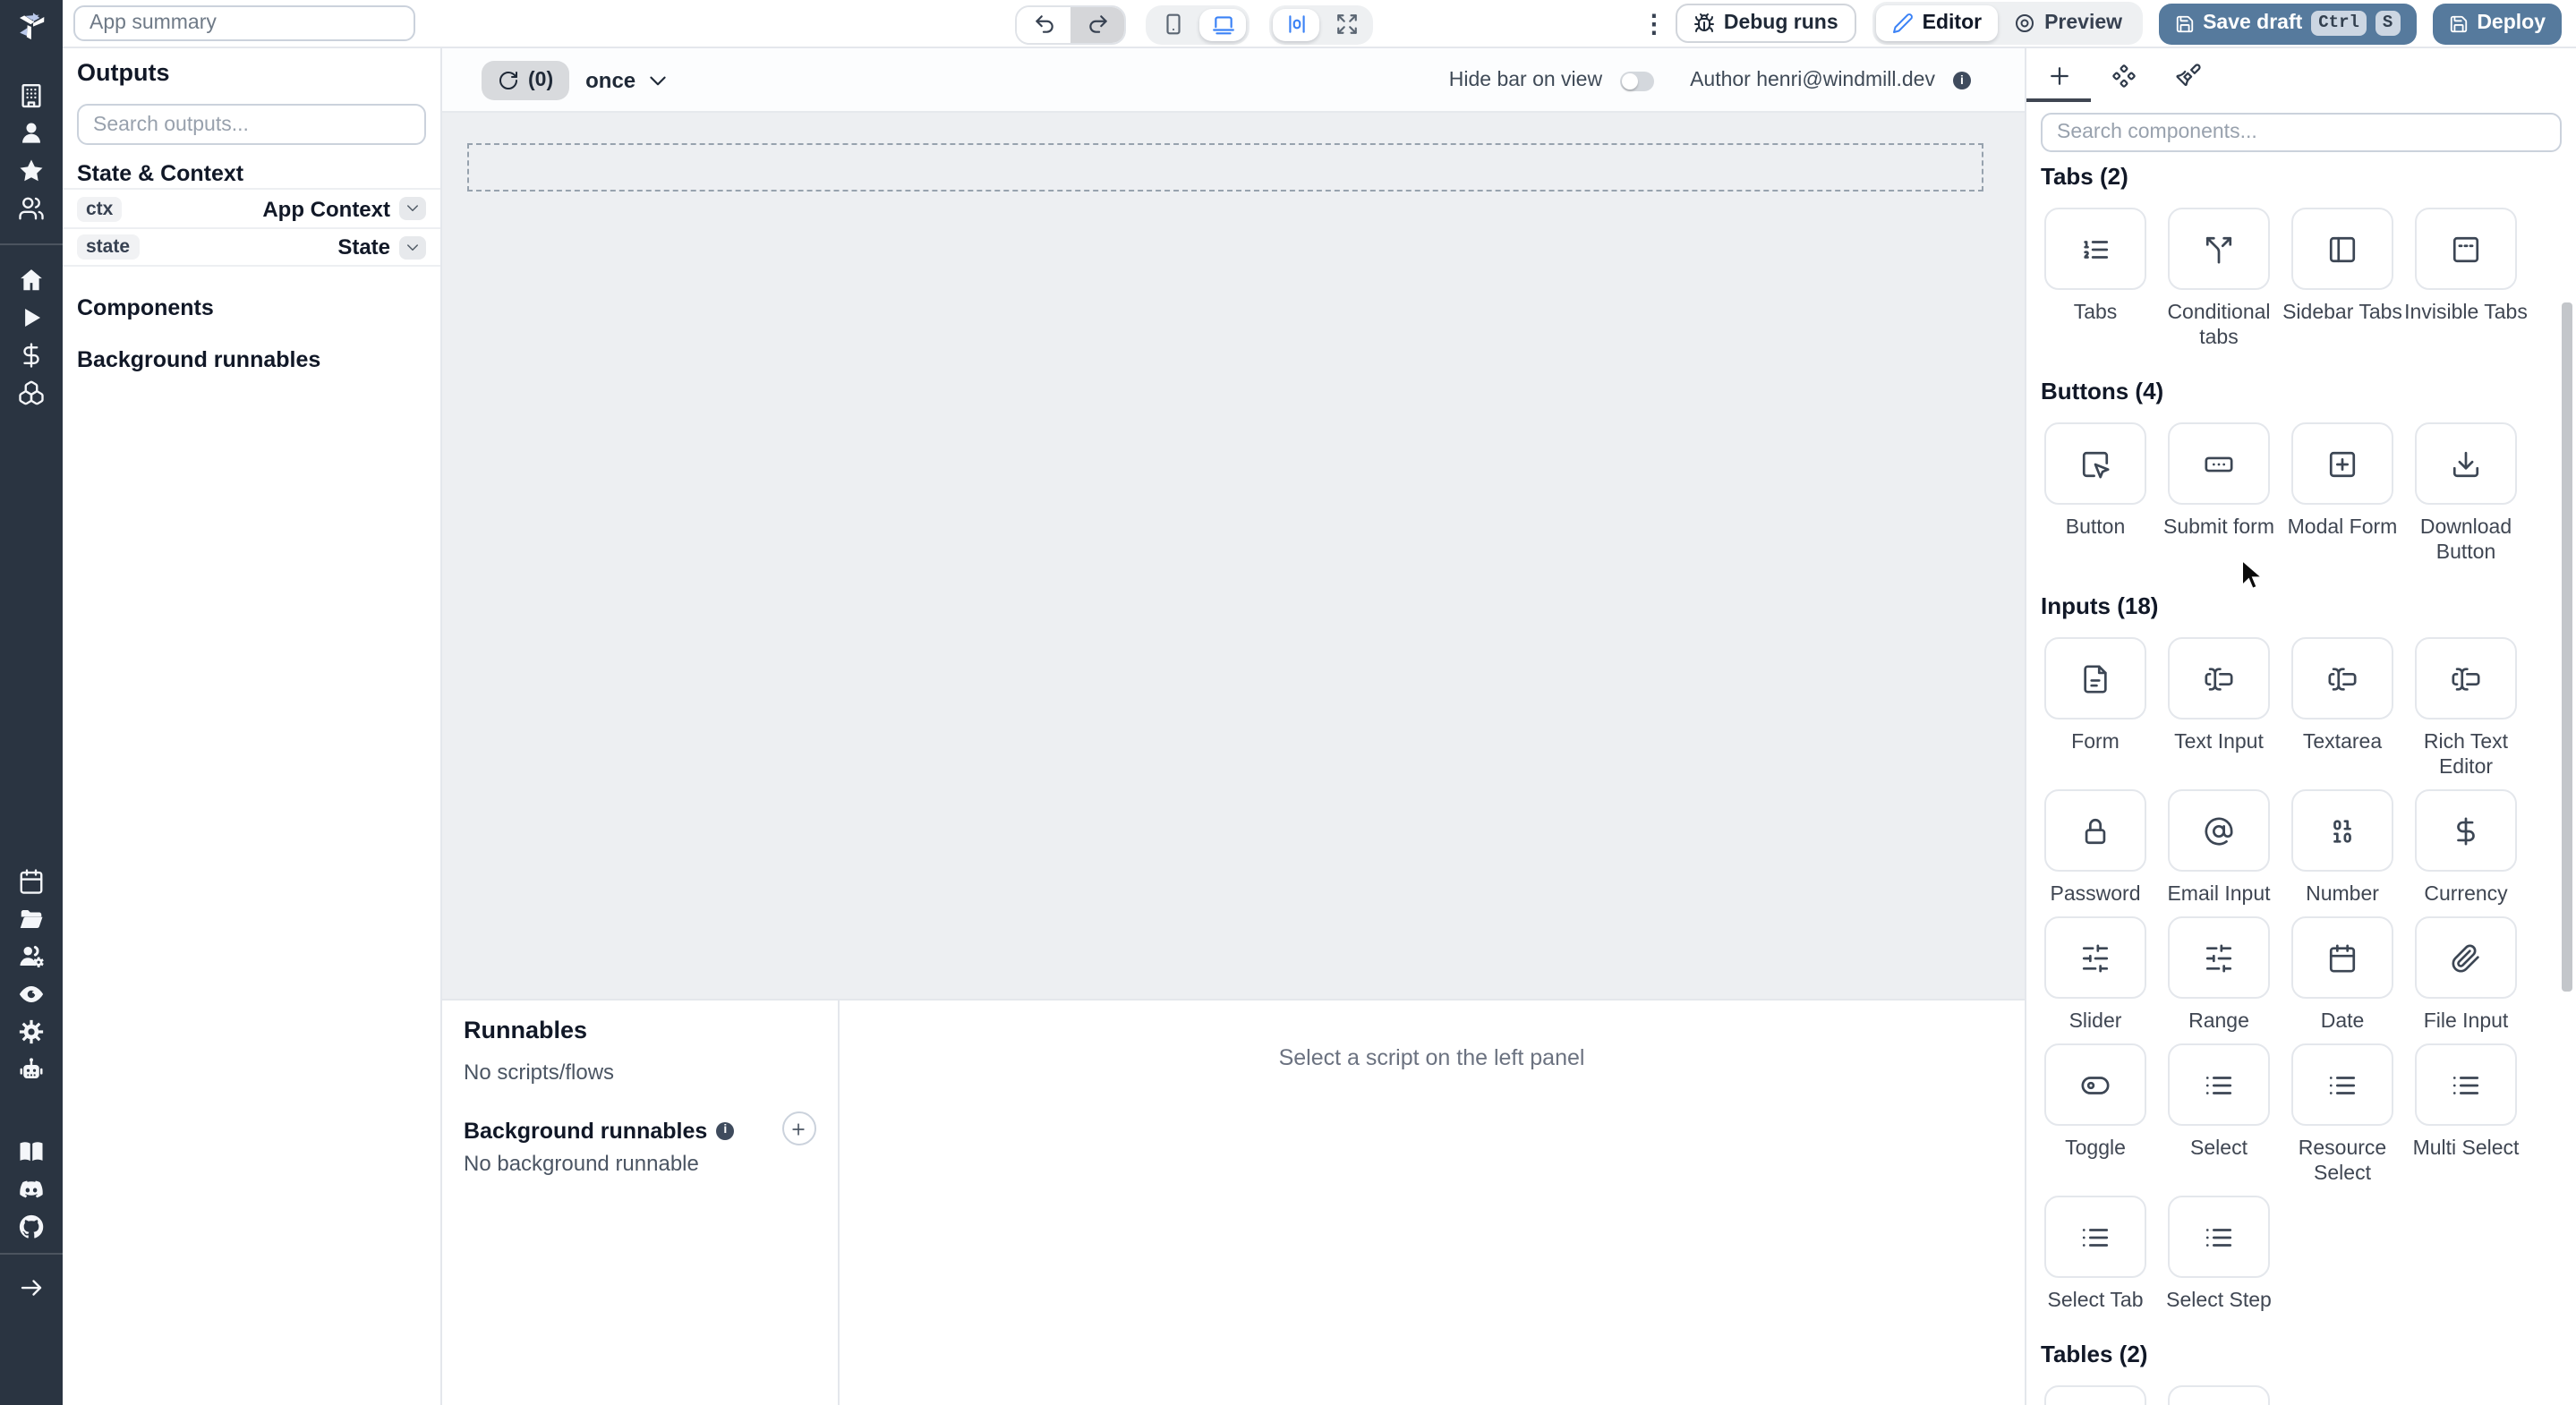 This screenshot has height=1405, width=2576. I want to click on tab-insert-component, so click(2058, 75).